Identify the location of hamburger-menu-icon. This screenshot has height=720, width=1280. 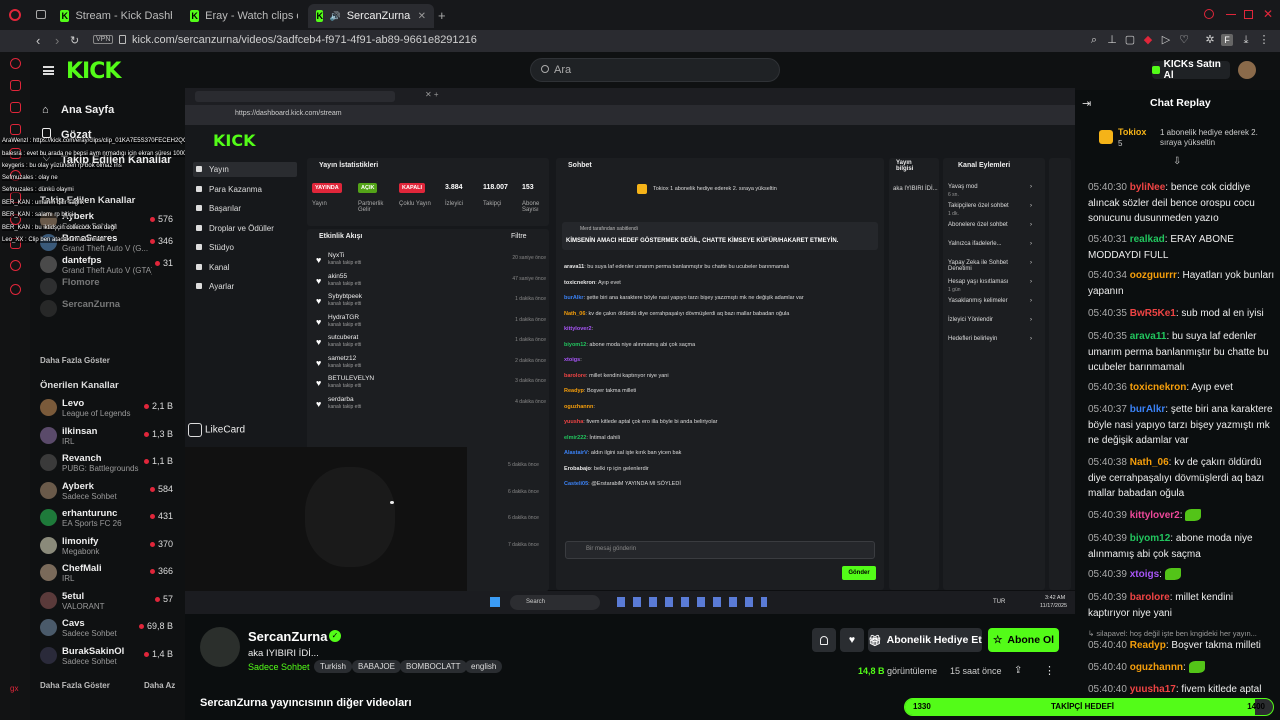
(48, 70).